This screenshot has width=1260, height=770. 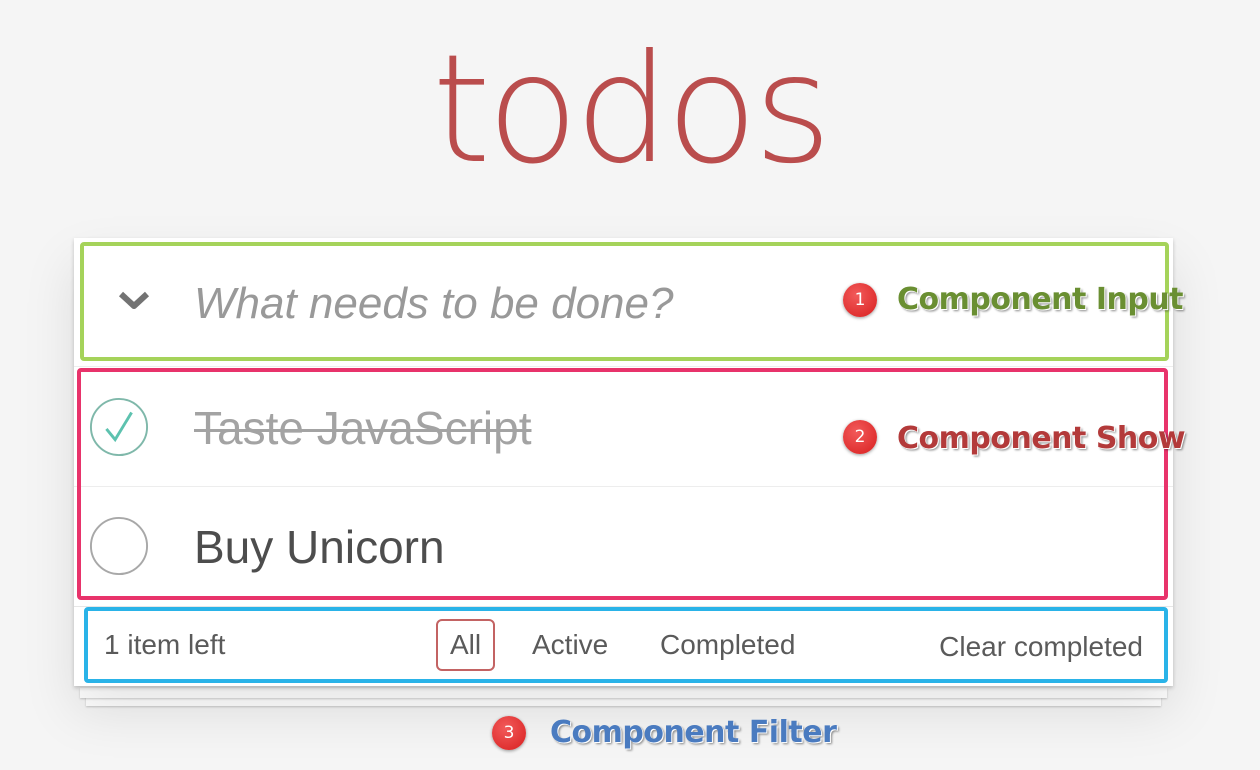 I want to click on annotation-badge: 1, so click(x=860, y=300).